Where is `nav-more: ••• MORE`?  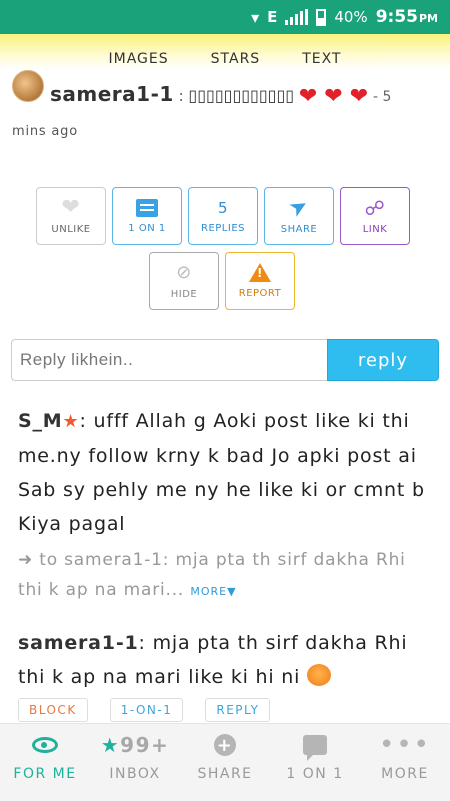
nav-more: ••• MORE is located at coordinates (405, 757).